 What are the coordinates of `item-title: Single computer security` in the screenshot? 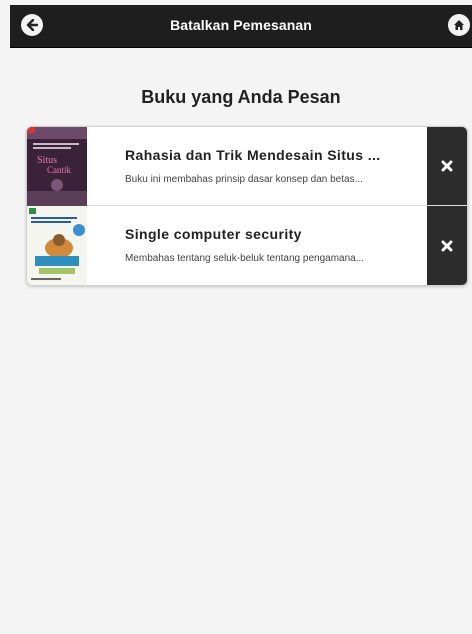 It's located at (213, 234).